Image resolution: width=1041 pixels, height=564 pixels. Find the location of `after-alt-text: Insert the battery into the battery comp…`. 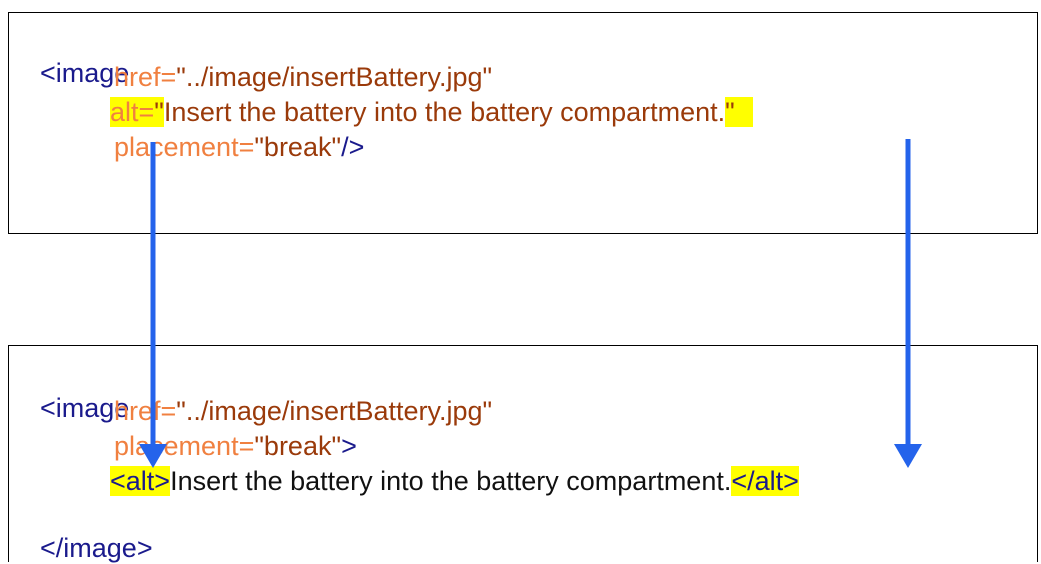

after-alt-text: Insert the battery into the battery comp… is located at coordinates (451, 481).